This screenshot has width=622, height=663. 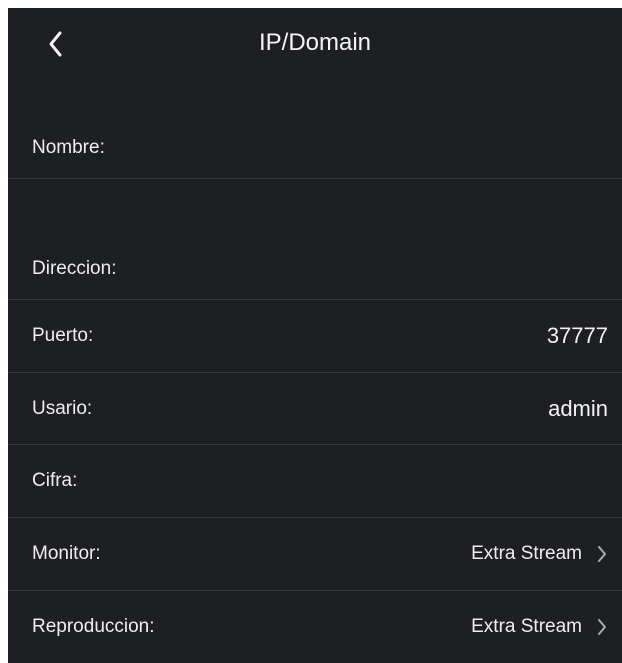 I want to click on direccion-field: Direccion:, so click(x=315, y=269).